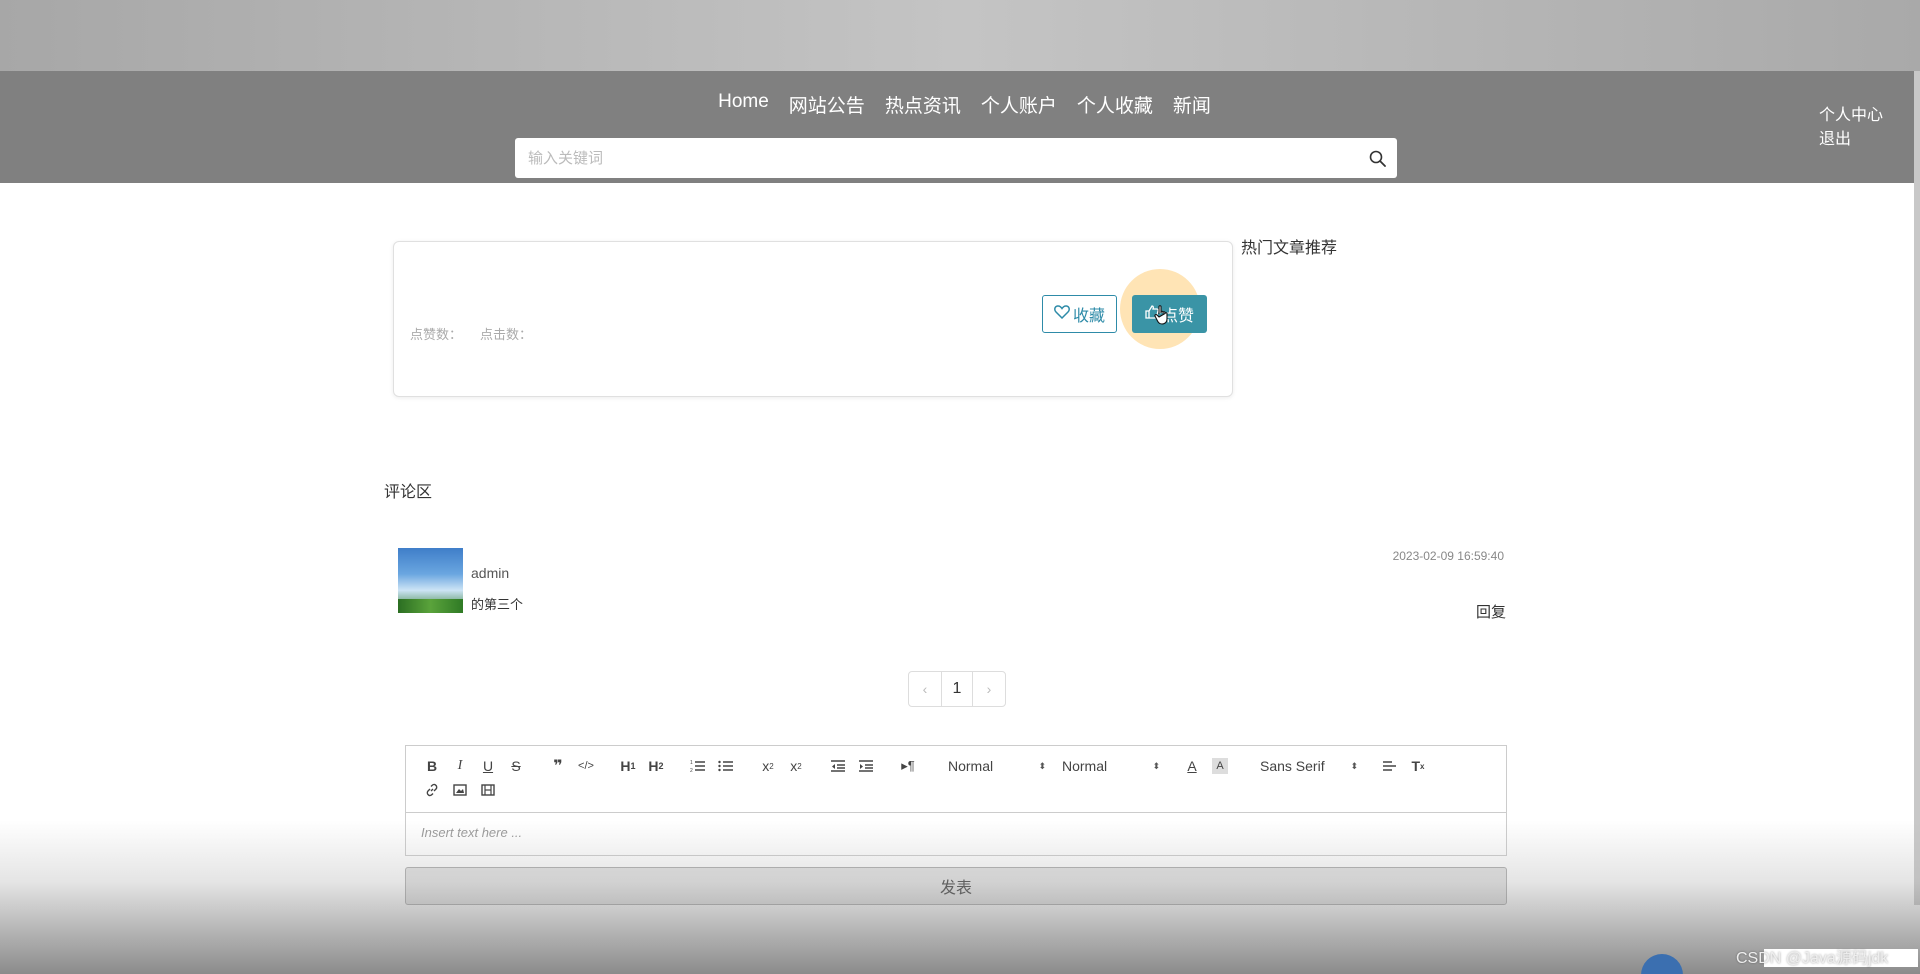 This screenshot has height=974, width=1920. Describe the element at coordinates (430, 580) in the screenshot. I see `avatar` at that location.